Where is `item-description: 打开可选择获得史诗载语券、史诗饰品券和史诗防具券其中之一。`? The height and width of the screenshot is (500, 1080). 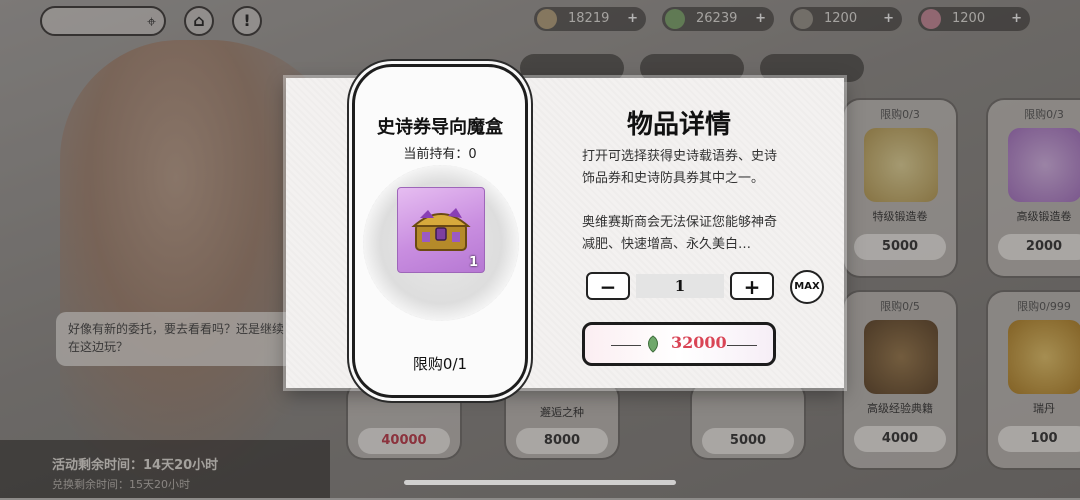 item-description: 打开可选择获得史诗载语券、史诗饰品券和史诗防具券其中之一。 is located at coordinates (680, 167).